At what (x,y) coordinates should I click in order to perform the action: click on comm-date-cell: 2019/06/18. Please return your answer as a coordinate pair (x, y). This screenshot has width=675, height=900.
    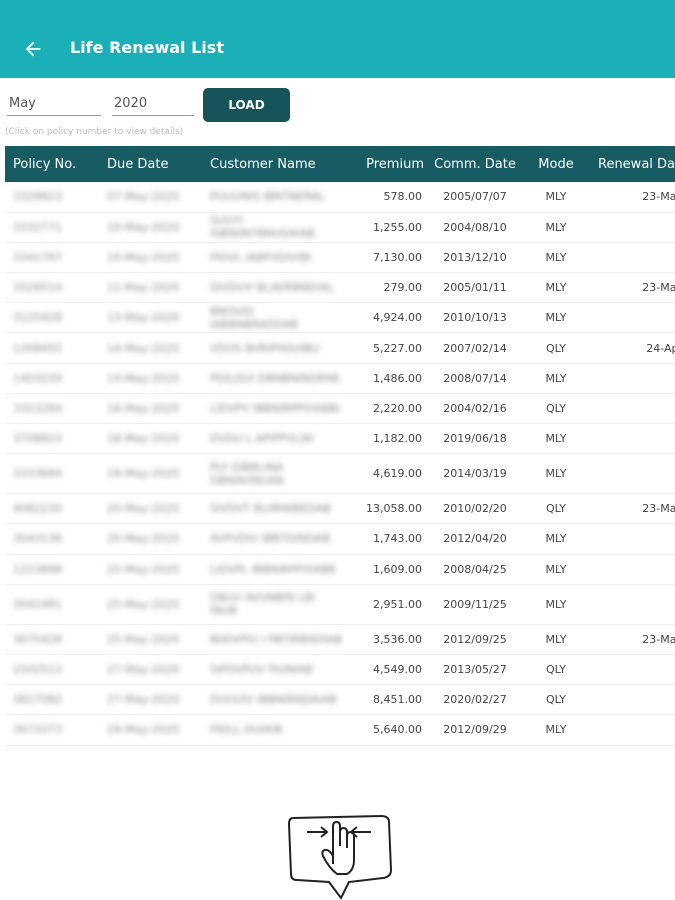
    Looking at the image, I should click on (475, 439).